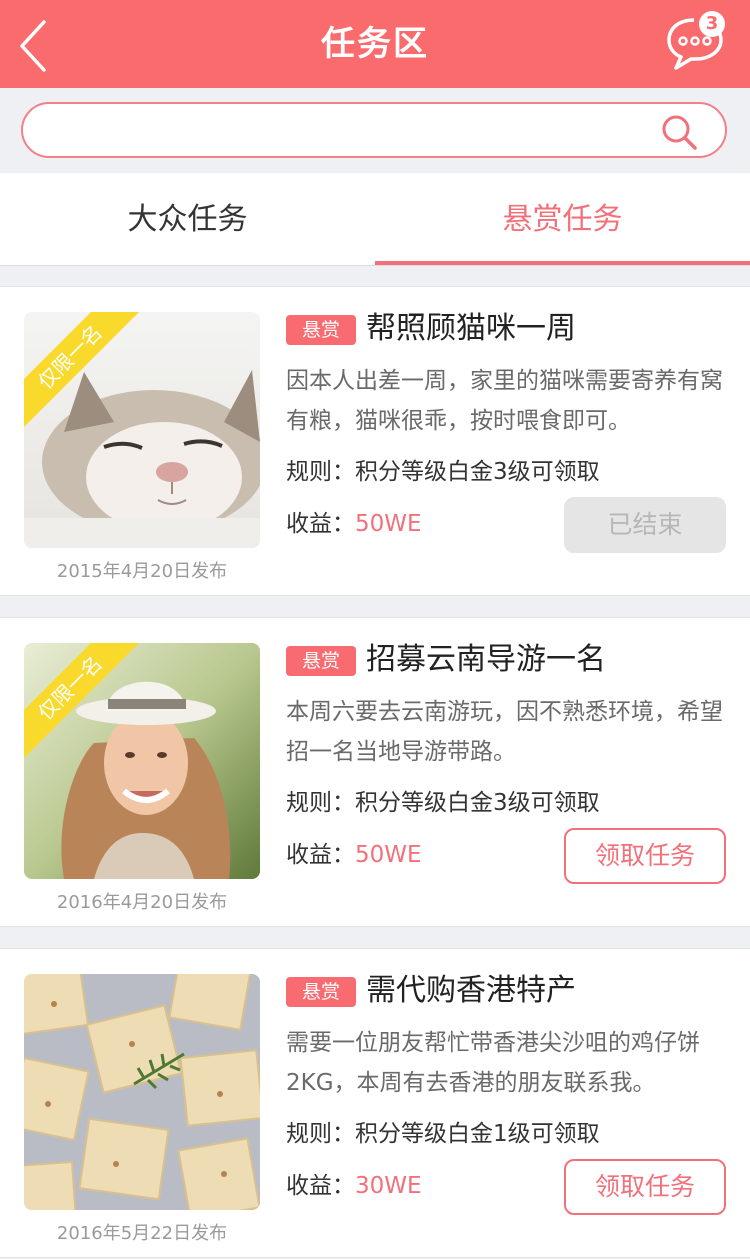 The width and height of the screenshot is (750, 1259). I want to click on page-title: 任务区, so click(375, 44).